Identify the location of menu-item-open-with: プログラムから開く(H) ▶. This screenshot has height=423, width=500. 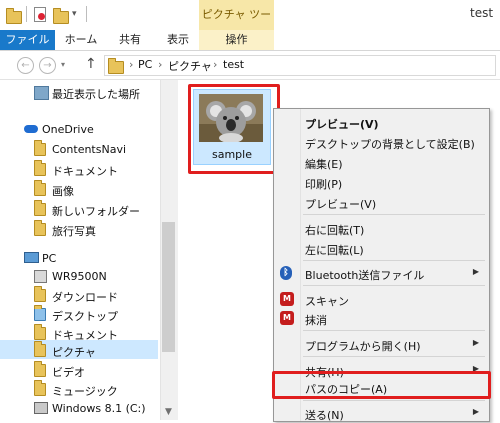
(381, 344).